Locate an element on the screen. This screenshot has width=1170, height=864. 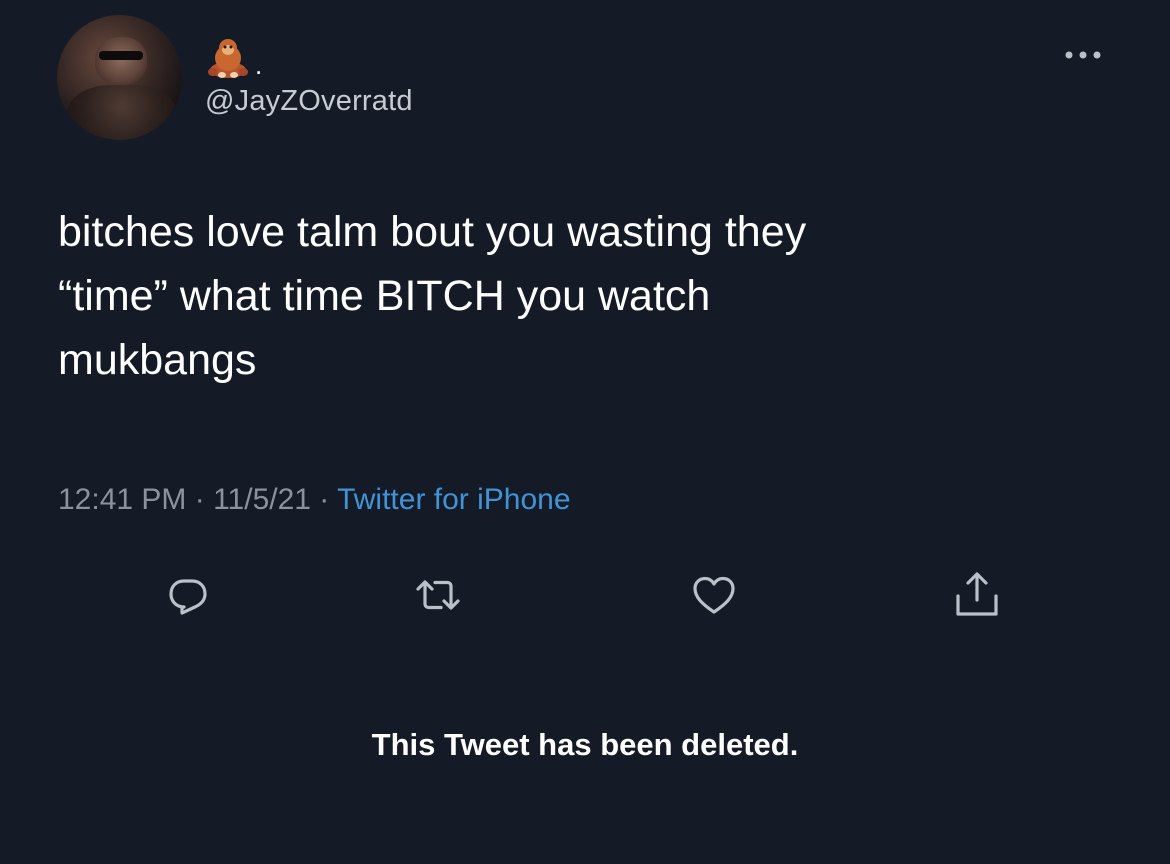
avatar is located at coordinates (119, 77).